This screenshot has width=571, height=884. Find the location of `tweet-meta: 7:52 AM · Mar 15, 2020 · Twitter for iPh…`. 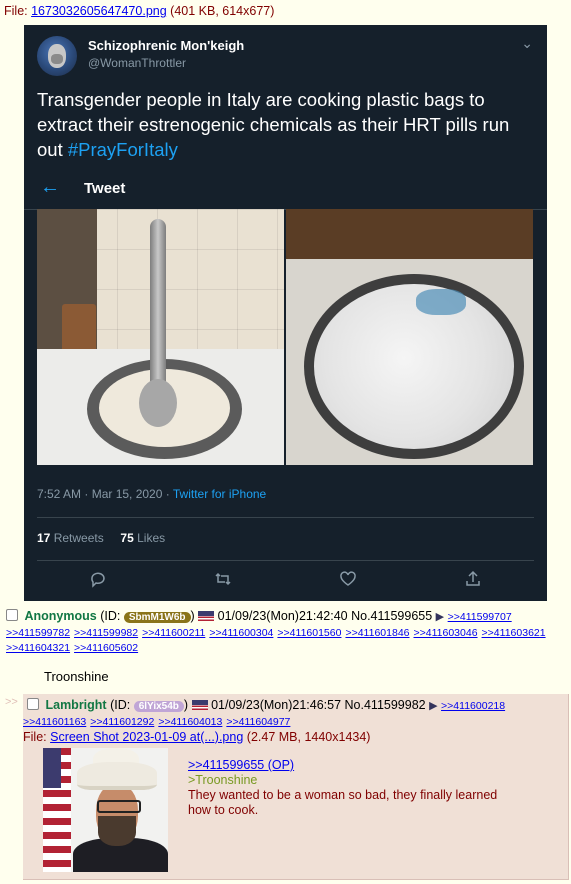

tweet-meta: 7:52 AM · Mar 15, 2020 · Twitter for iPh… is located at coordinates (151, 494).